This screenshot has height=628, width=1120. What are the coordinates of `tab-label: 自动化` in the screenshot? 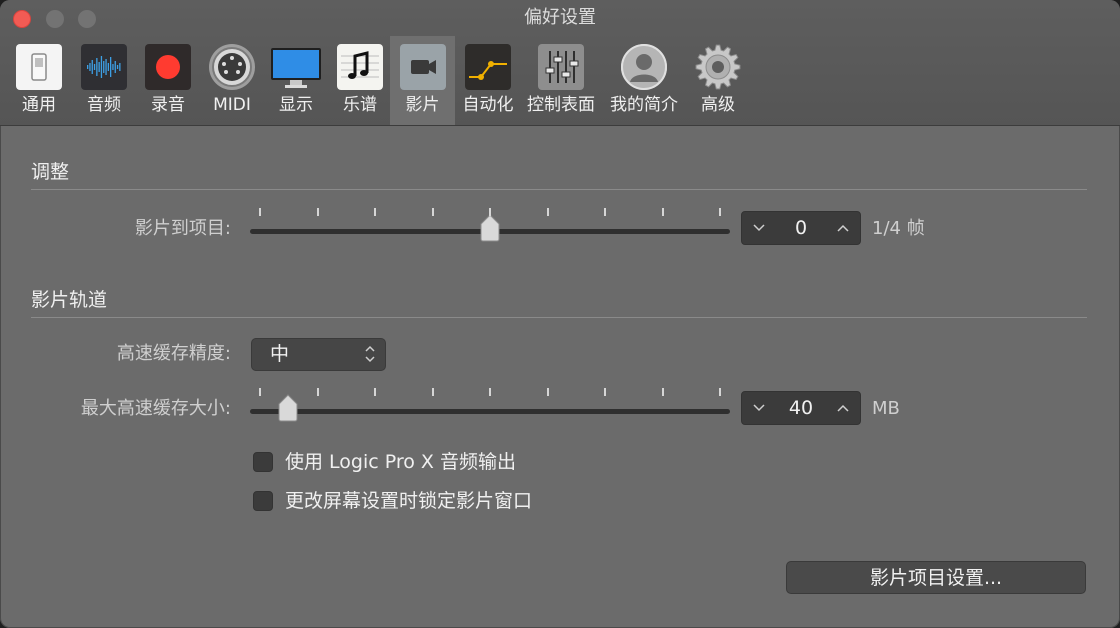 It's located at (488, 105).